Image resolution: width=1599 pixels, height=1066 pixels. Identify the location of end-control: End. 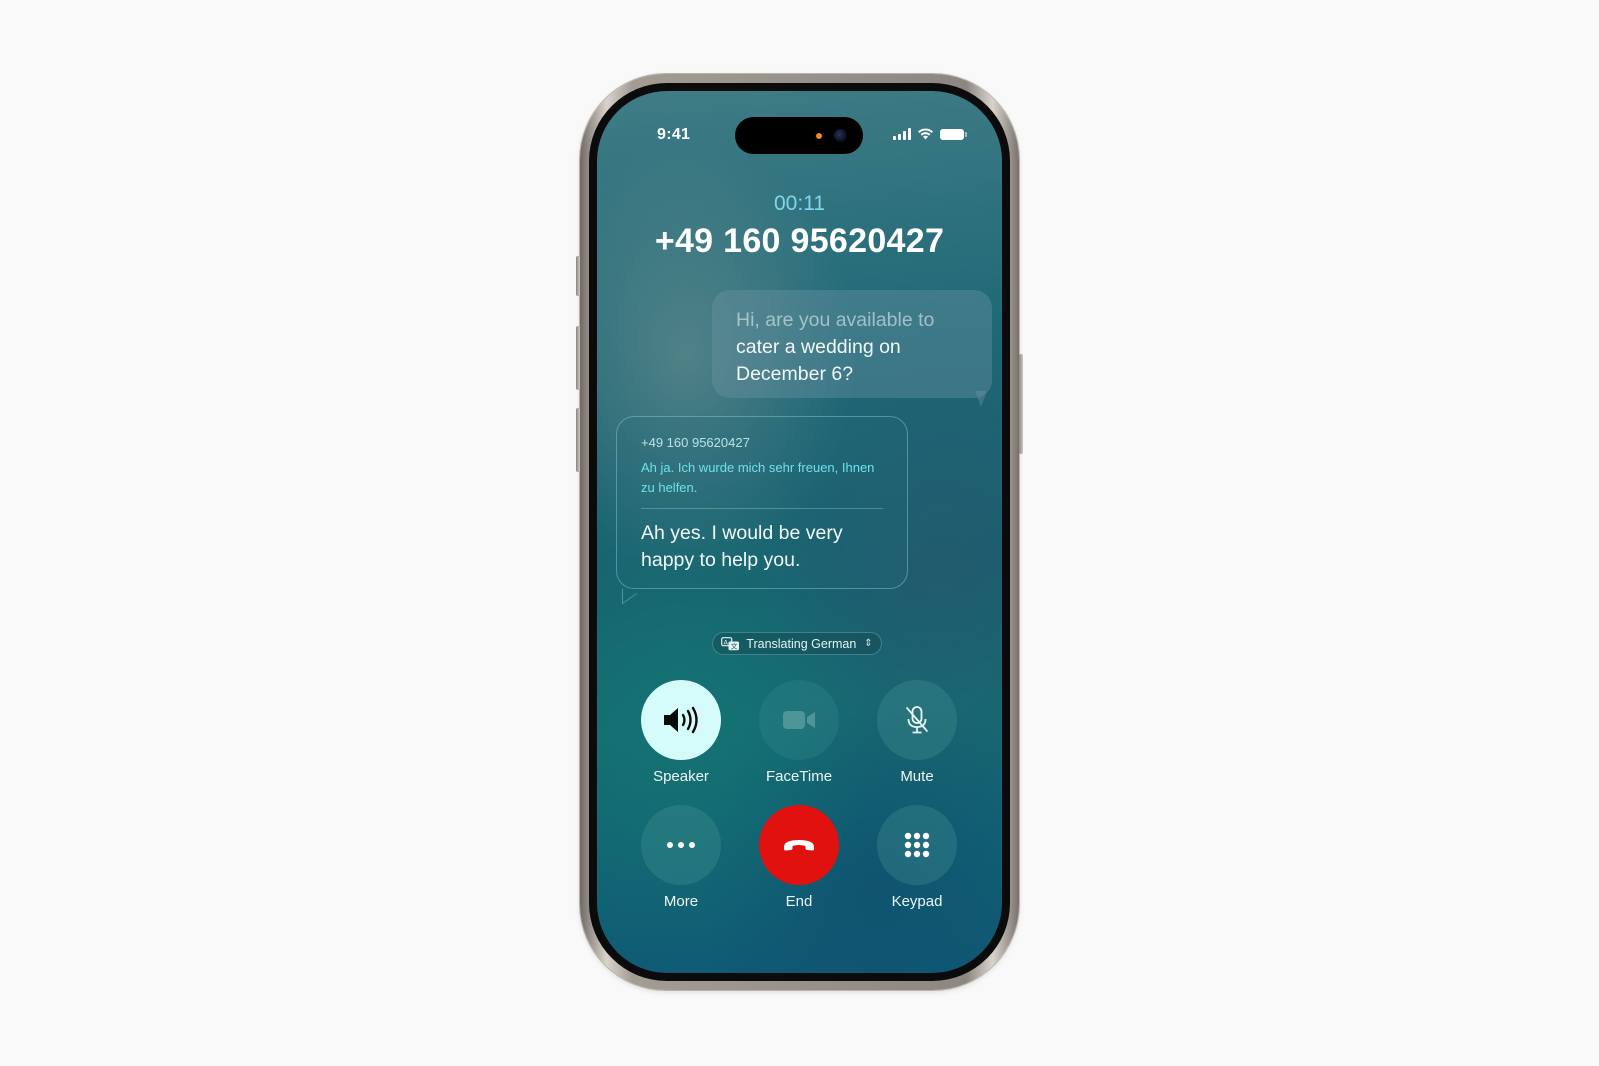
(799, 857).